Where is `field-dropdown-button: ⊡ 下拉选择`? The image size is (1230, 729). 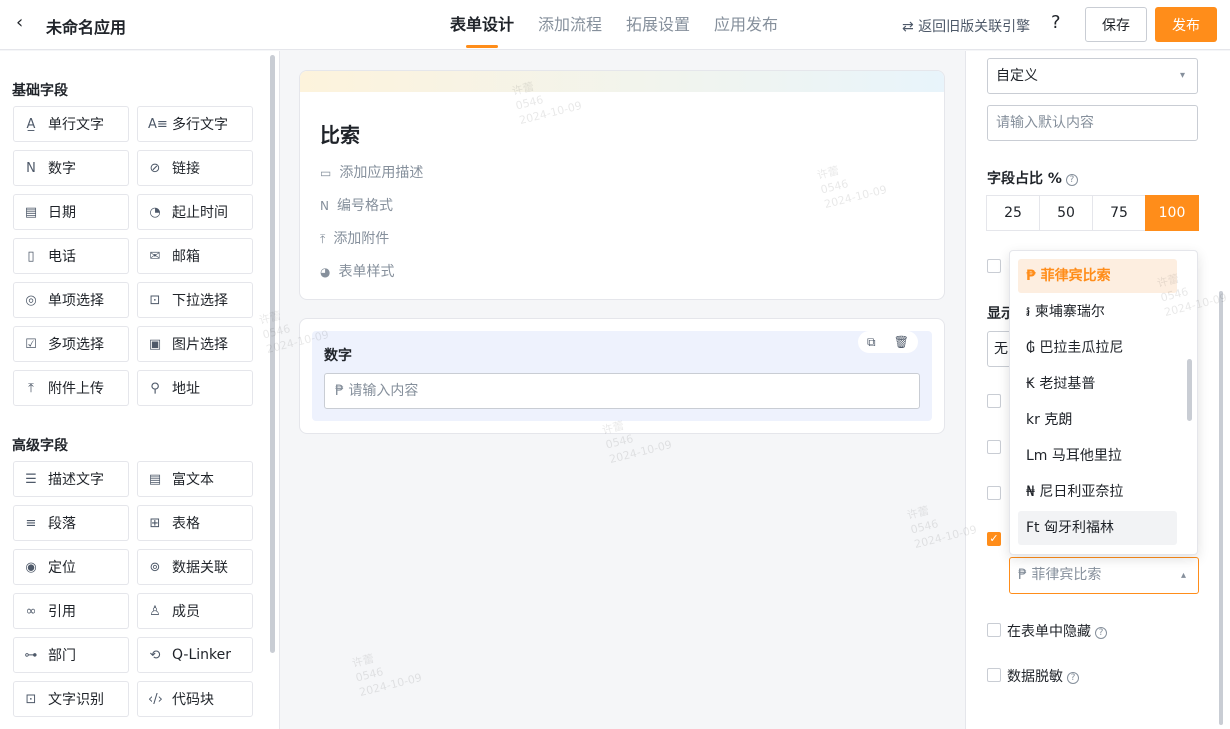
field-dropdown-button: ⊡ 下拉选择 is located at coordinates (195, 300).